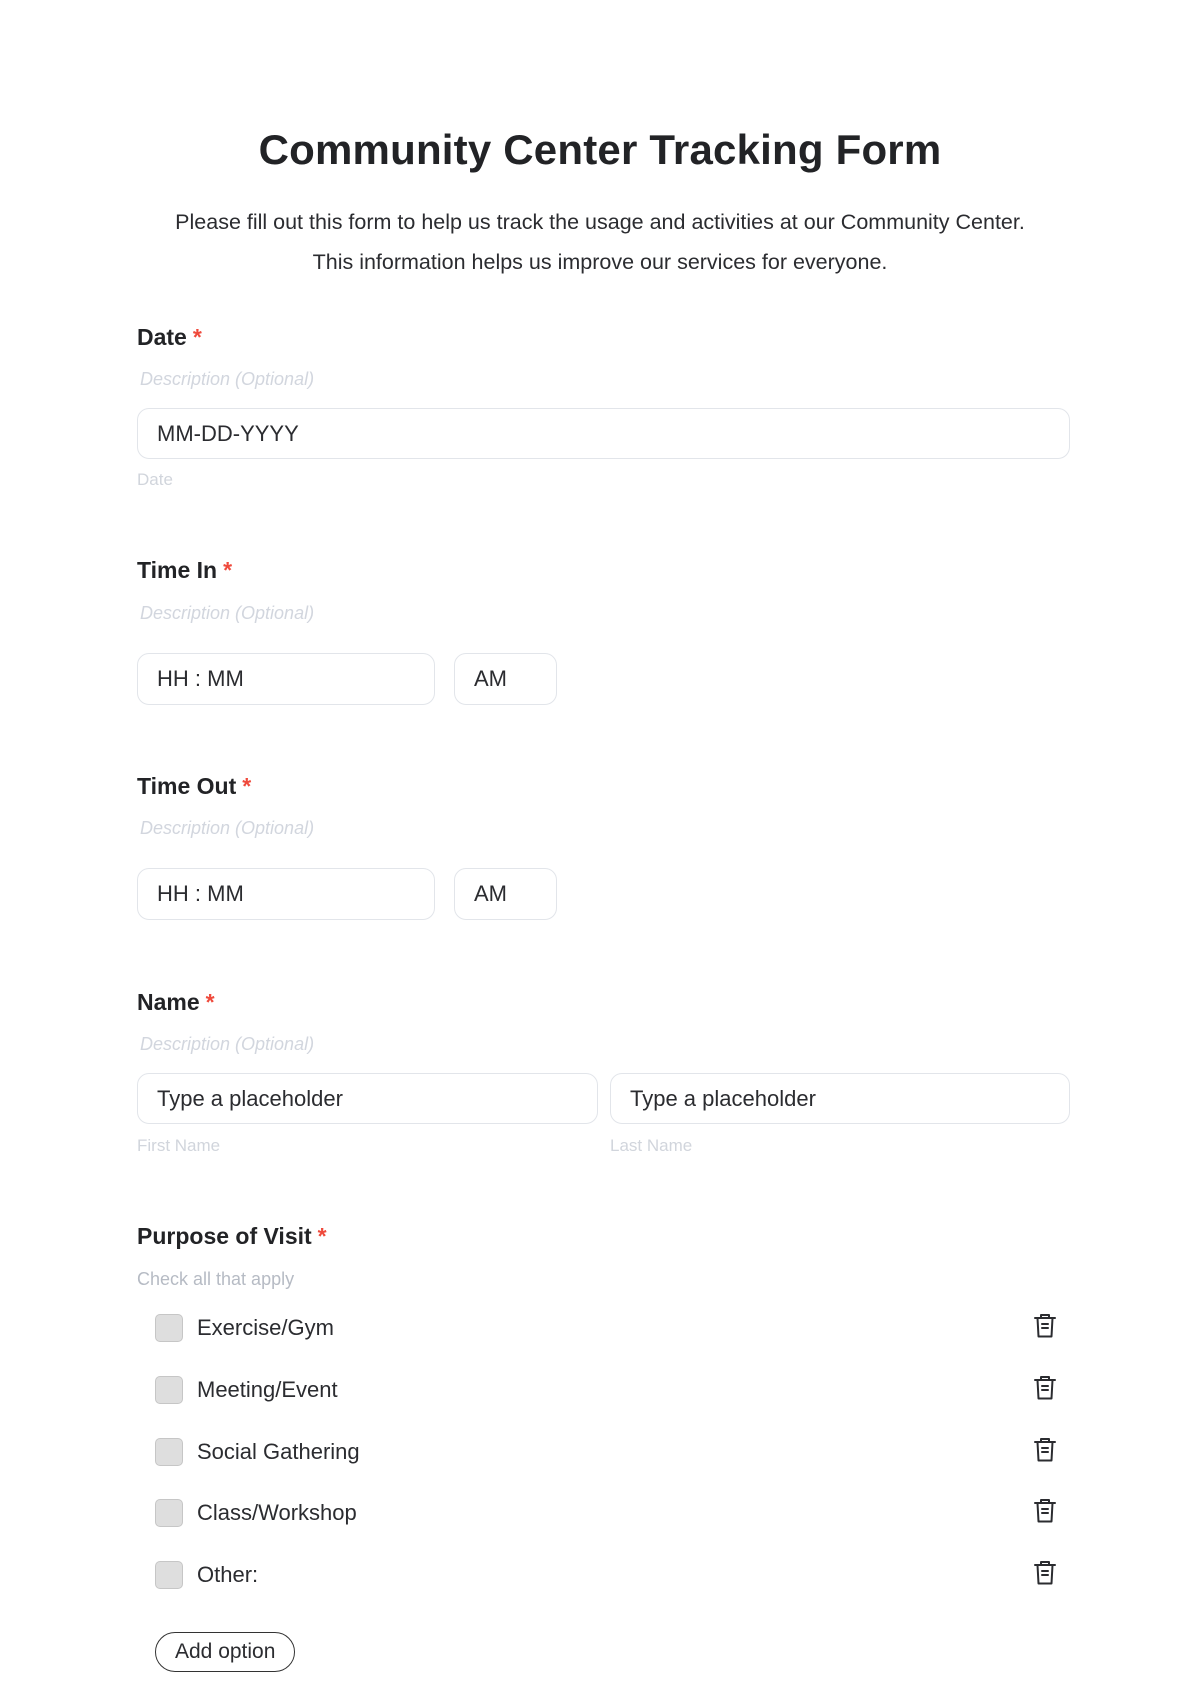 Image resolution: width=1200 pixels, height=1700 pixels. What do you see at coordinates (367, 1098) in the screenshot?
I see `first-name-input: Type a placeholder` at bounding box center [367, 1098].